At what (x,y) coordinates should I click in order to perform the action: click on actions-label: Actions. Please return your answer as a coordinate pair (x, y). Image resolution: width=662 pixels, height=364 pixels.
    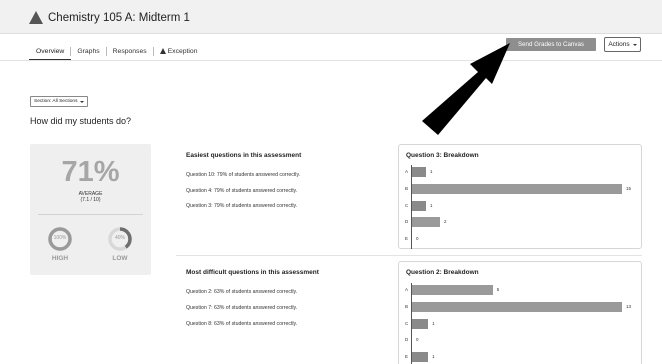
    Looking at the image, I should click on (619, 44).